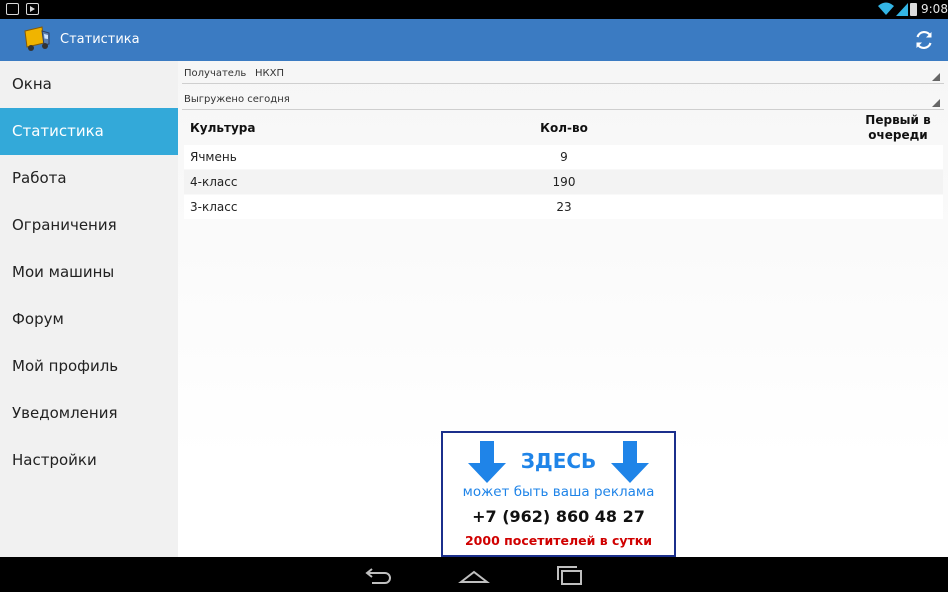  Describe the element at coordinates (269, 73) in the screenshot. I see `receiver-value: НКХП` at that location.